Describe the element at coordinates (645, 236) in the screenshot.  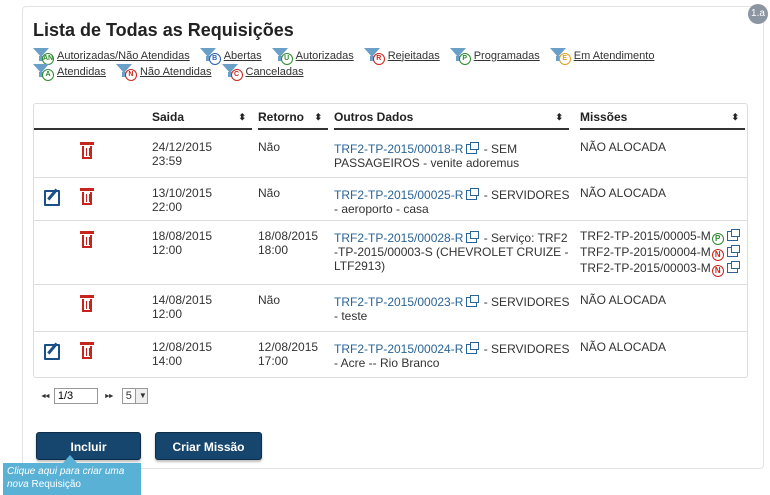
I see `missao-text: TRF2-TP-2015/00005-M` at that location.